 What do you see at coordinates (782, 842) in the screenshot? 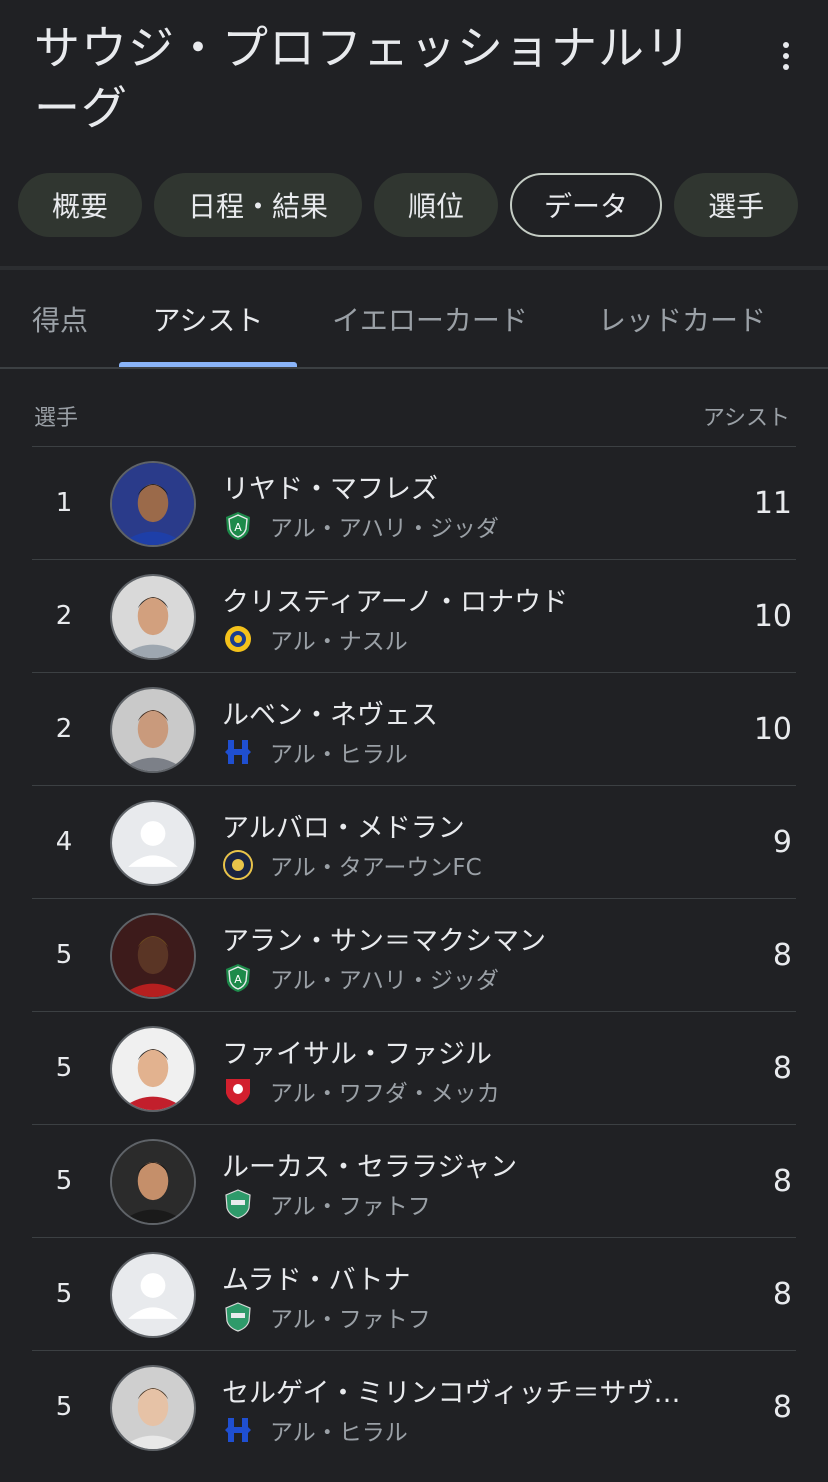
I see `assist-count: 9` at bounding box center [782, 842].